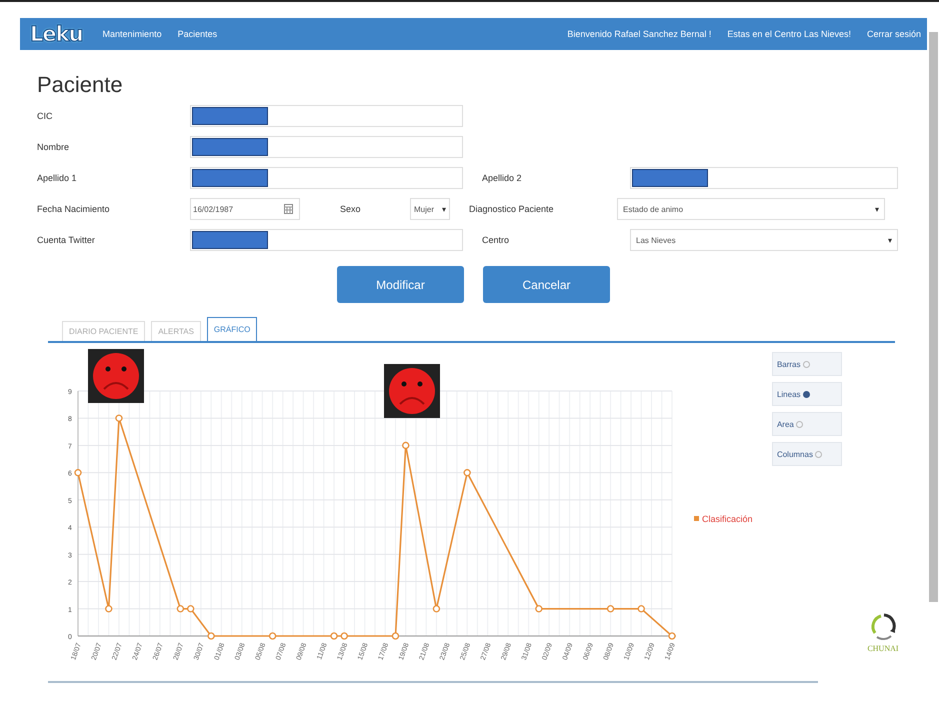 The height and width of the screenshot is (702, 939). I want to click on chart-type-option: Barras, so click(807, 364).